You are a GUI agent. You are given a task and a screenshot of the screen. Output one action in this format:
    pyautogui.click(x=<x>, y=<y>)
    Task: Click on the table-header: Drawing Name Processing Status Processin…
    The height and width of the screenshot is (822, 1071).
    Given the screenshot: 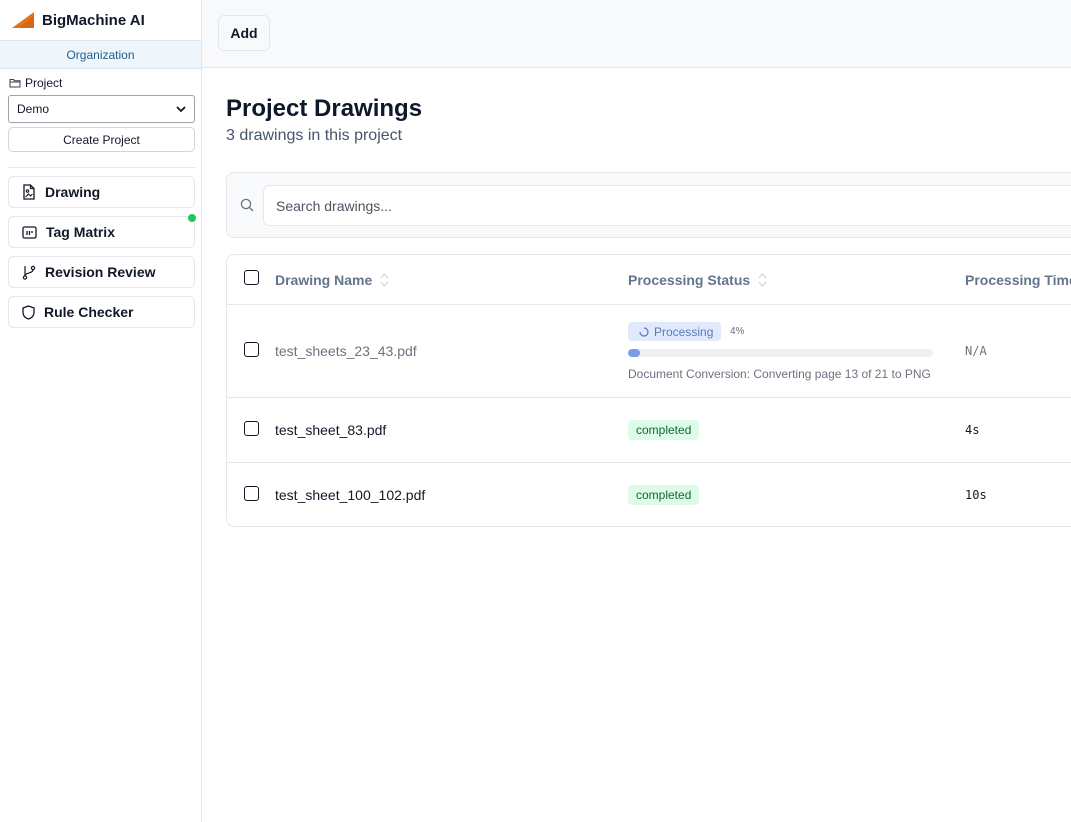 What is the action you would take?
    pyautogui.click(x=649, y=280)
    